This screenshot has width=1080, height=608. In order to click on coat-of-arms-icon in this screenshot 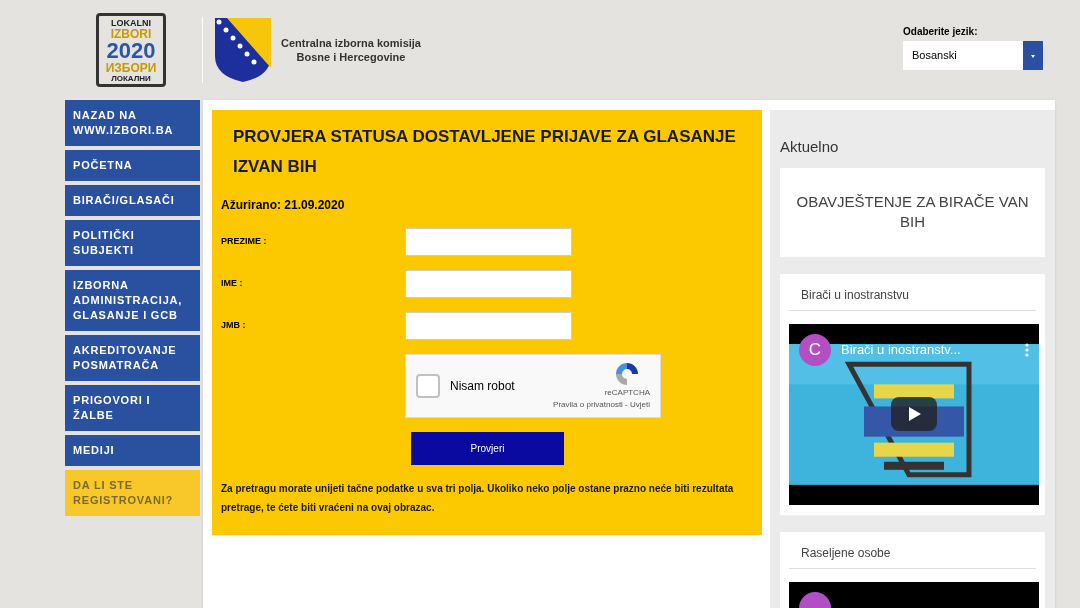, I will do `click(243, 50)`.